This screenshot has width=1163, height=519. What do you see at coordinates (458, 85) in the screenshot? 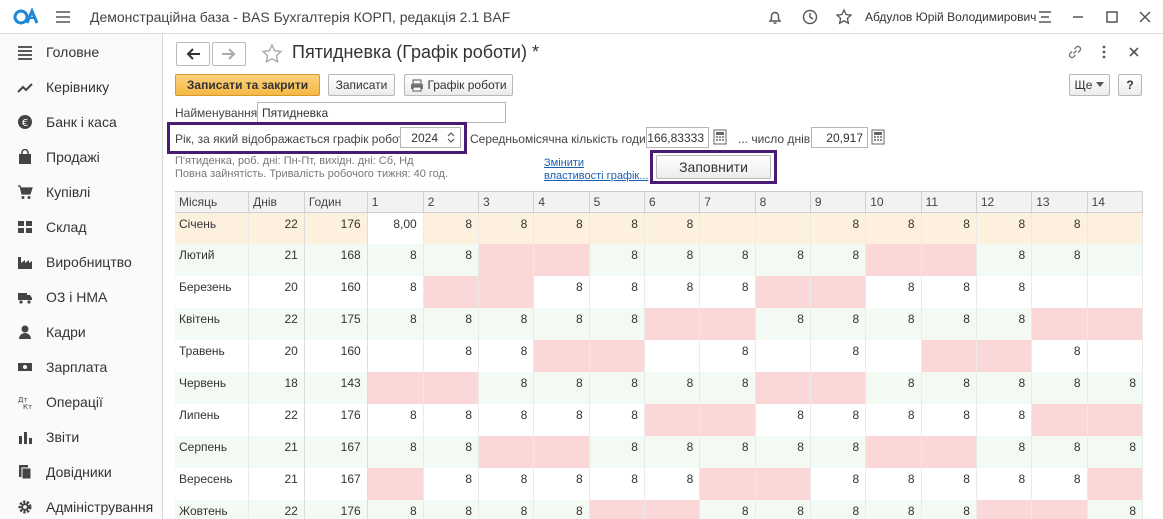
I see `schedule-print-button: Графік роботи` at bounding box center [458, 85].